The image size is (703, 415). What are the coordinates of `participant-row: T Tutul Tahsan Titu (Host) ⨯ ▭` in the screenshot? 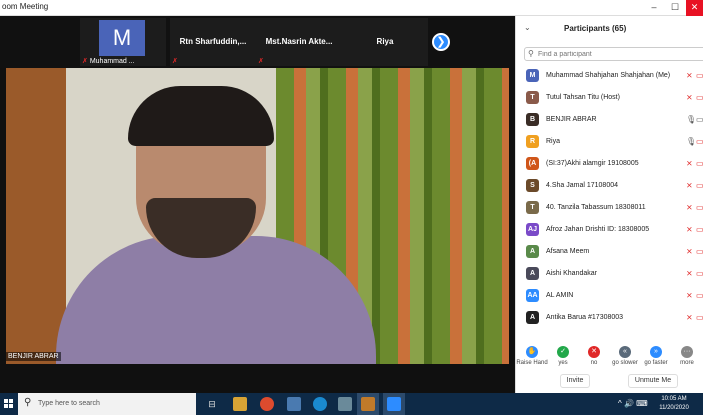 It's located at (609, 98).